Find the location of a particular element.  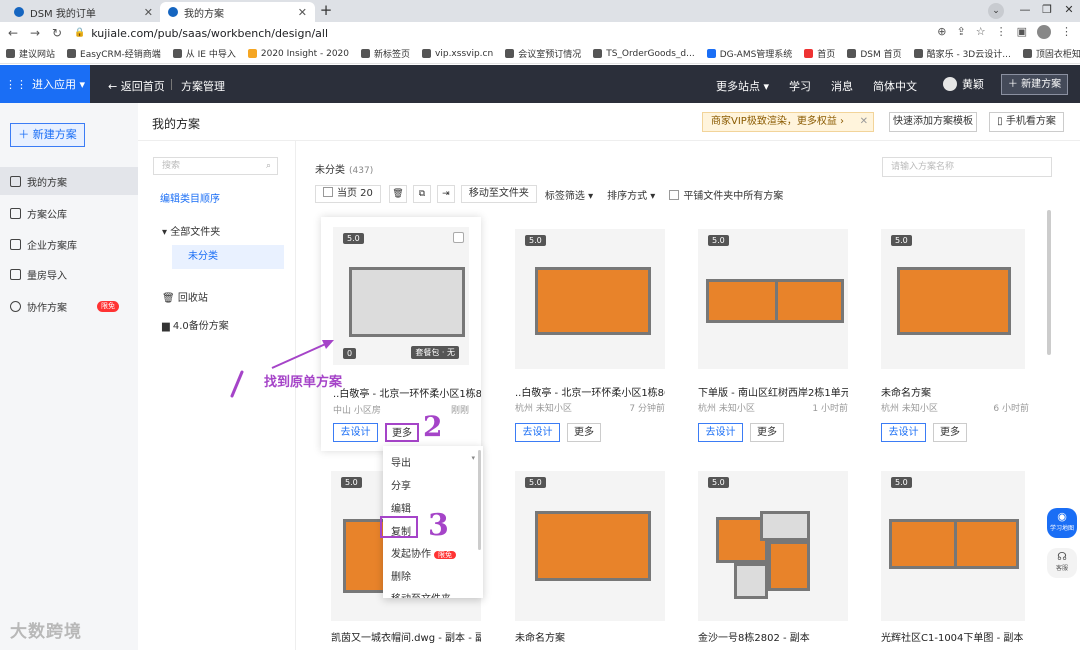

folder-all: ▾ 全部文件夹 is located at coordinates (191, 230).